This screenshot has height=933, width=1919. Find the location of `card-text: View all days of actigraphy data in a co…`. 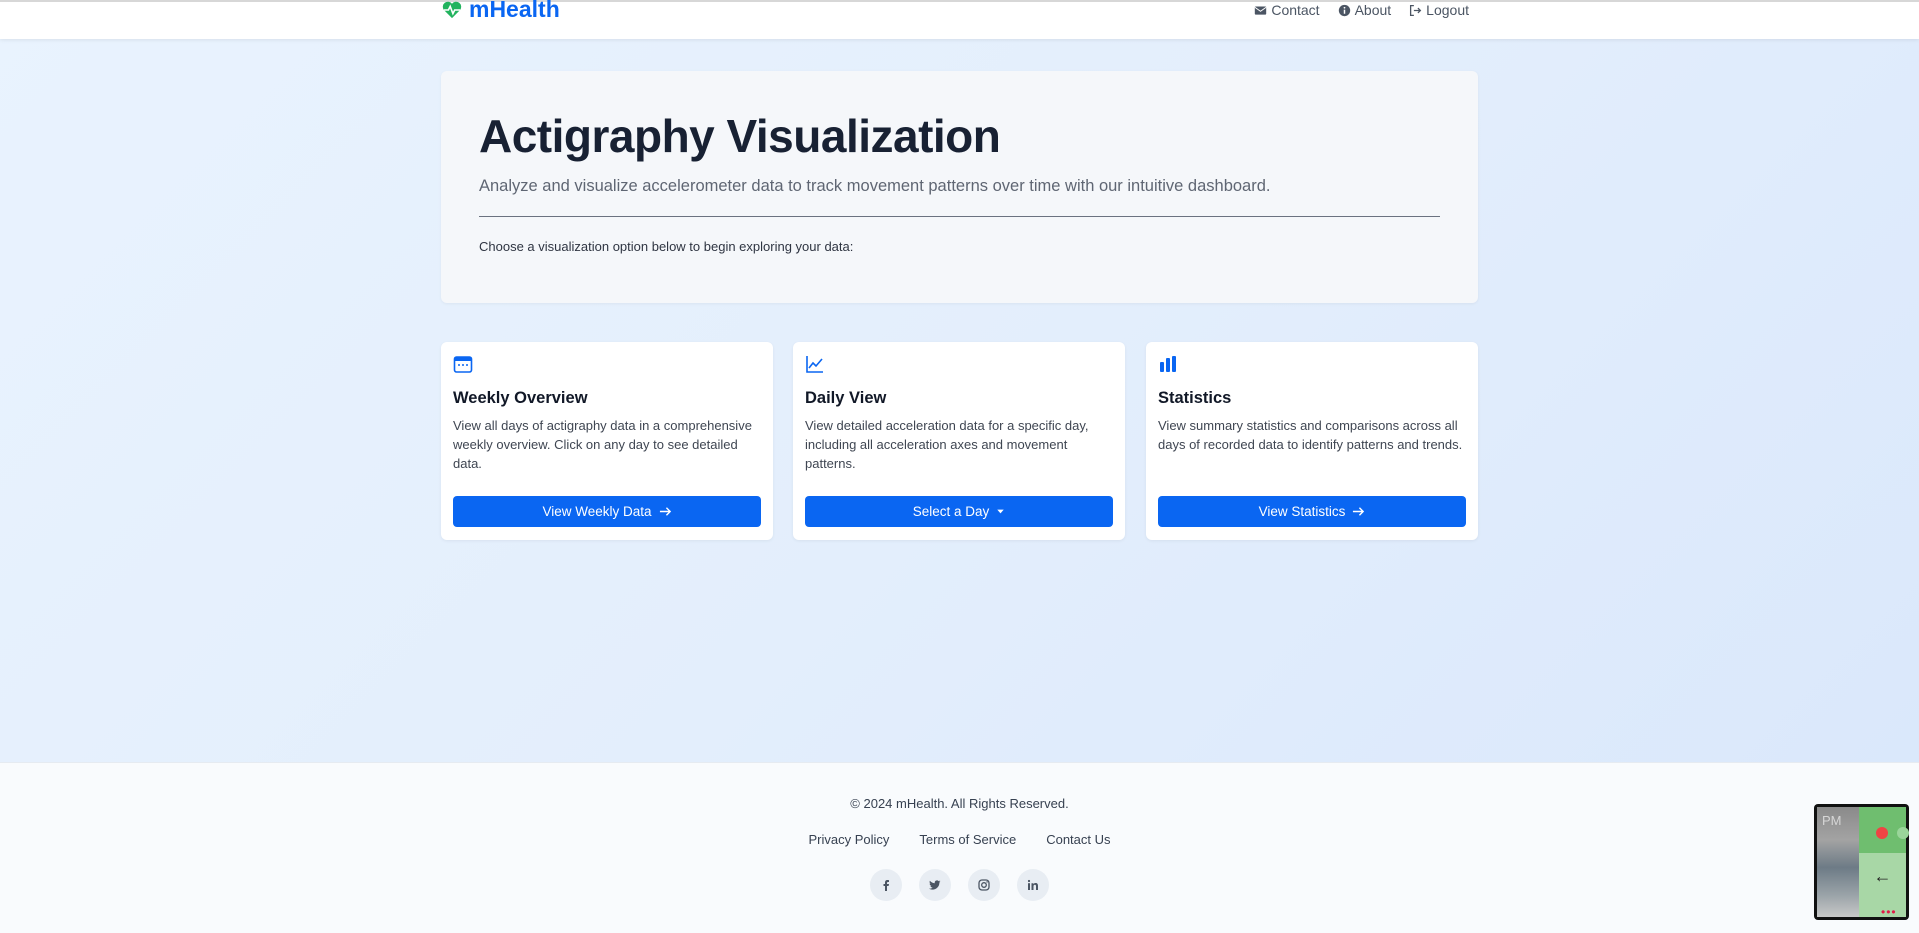

card-text: View all days of actigraphy data in a co… is located at coordinates (602, 444).